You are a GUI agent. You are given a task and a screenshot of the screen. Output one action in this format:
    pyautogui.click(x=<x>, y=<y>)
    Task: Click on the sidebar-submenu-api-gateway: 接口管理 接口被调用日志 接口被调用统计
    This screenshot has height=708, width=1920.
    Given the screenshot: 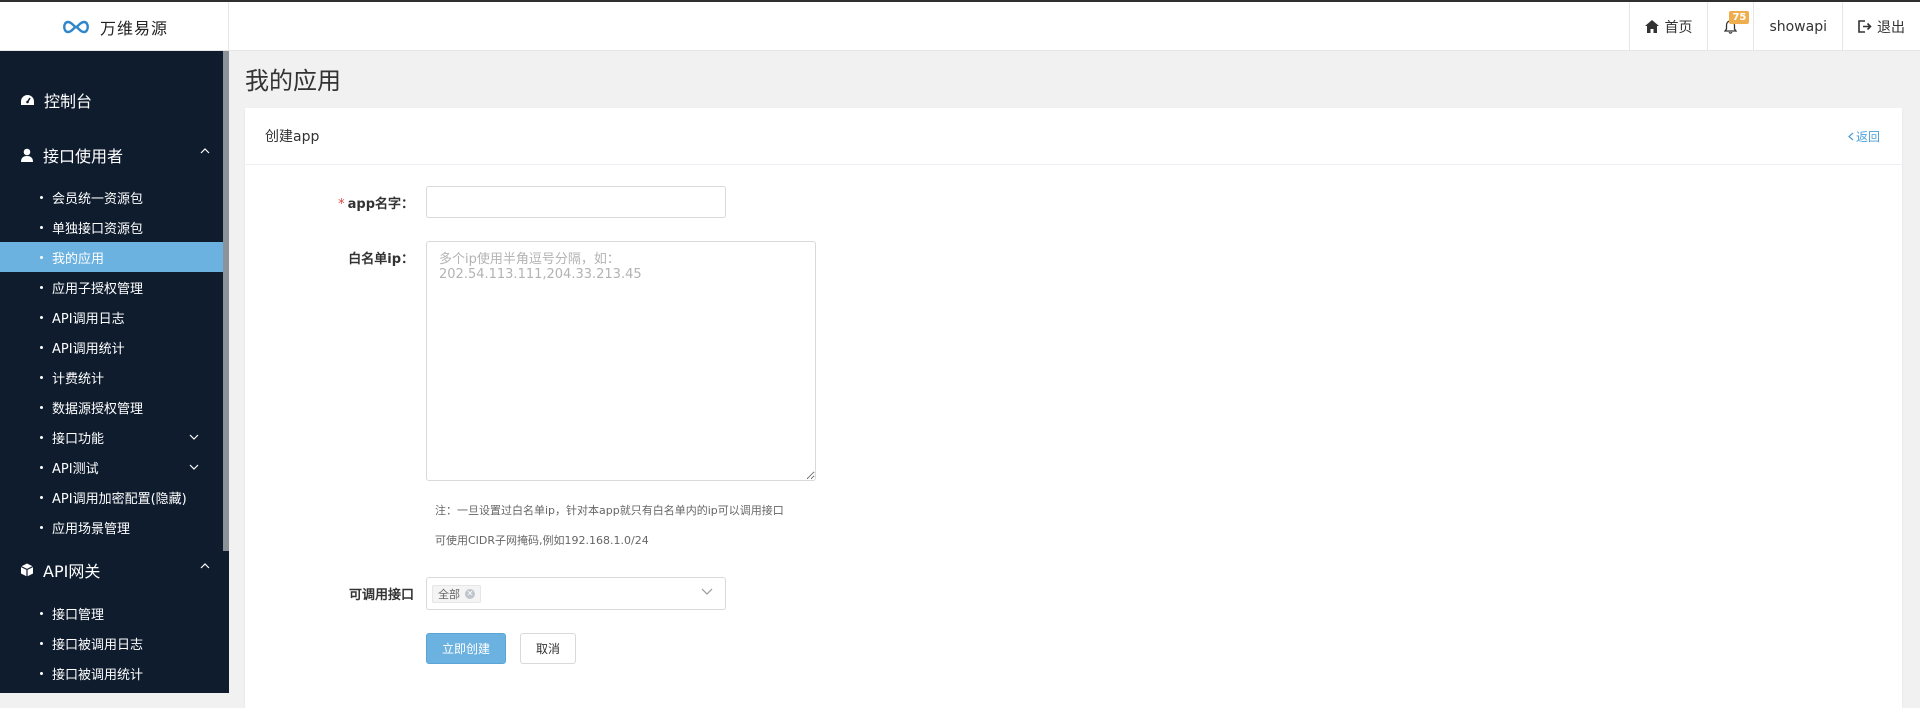 What is the action you would take?
    pyautogui.click(x=111, y=643)
    